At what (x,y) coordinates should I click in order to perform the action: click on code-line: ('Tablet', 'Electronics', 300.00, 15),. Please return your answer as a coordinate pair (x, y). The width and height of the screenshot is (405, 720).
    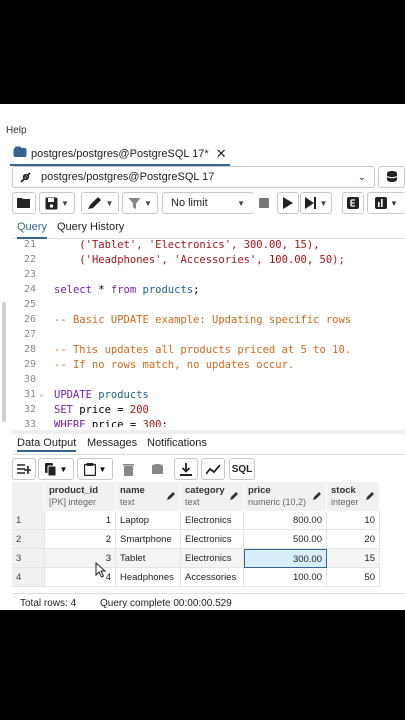
    Looking at the image, I should click on (199, 245).